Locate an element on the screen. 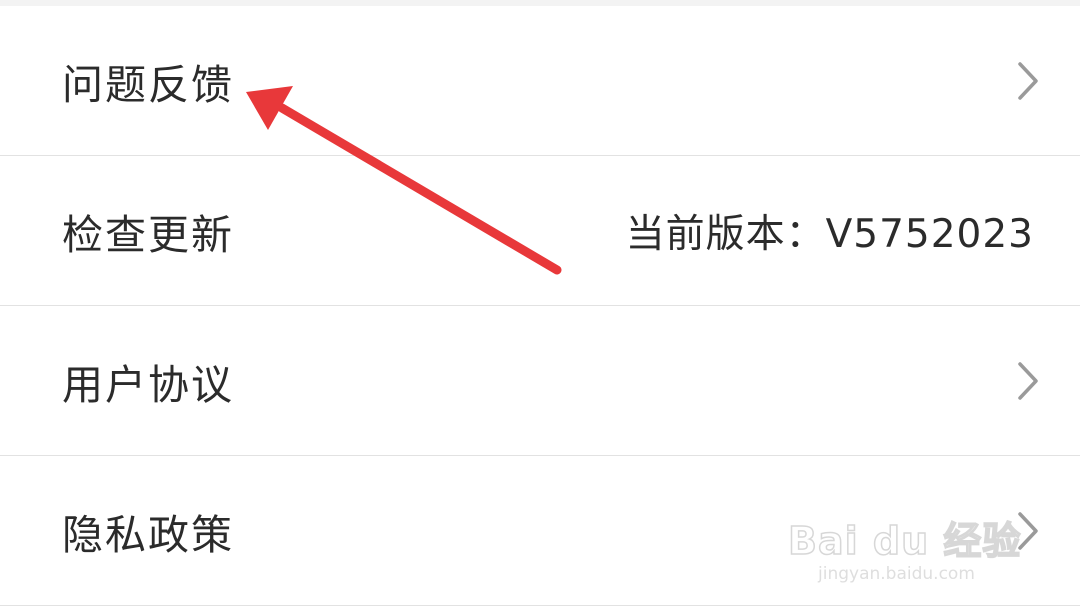  current-version-text: 当前版本：V5752023 is located at coordinates (829, 234).